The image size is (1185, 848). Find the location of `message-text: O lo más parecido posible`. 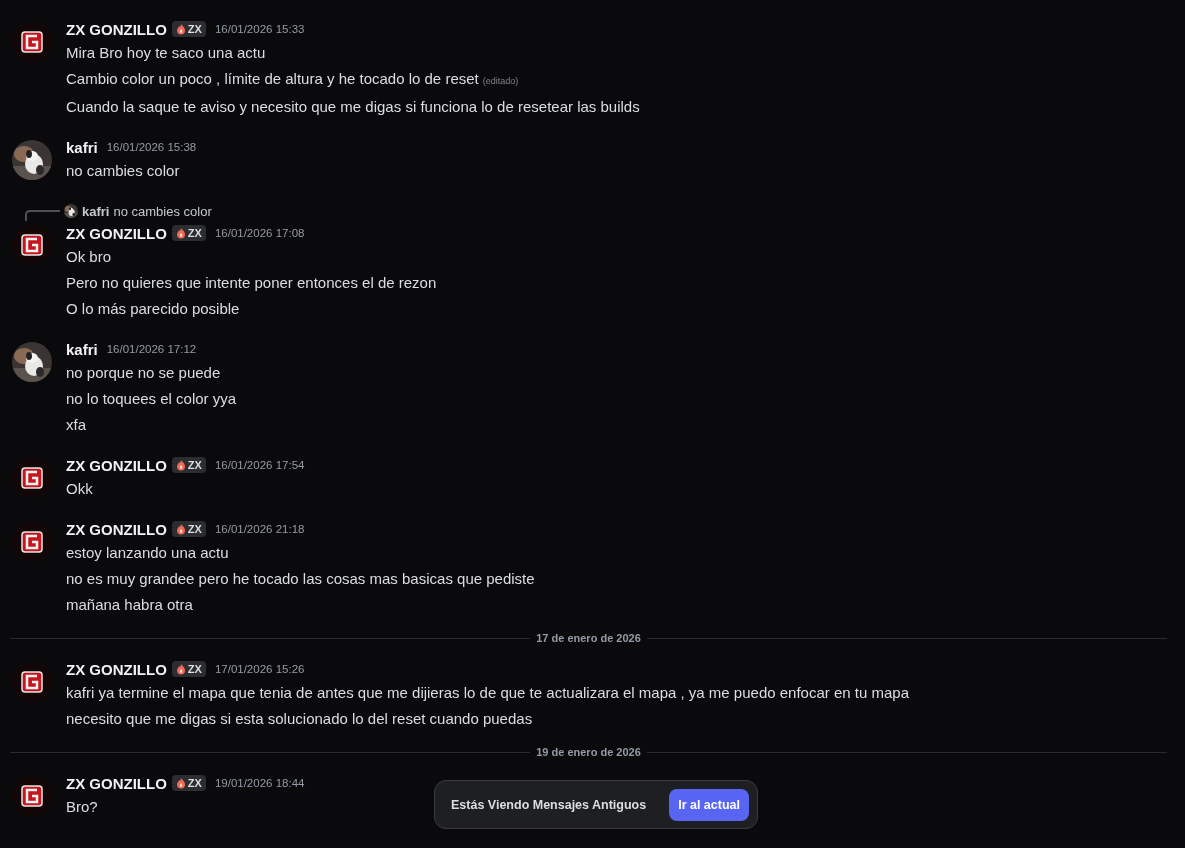

message-text: O lo más parecido posible is located at coordinates (153, 309).